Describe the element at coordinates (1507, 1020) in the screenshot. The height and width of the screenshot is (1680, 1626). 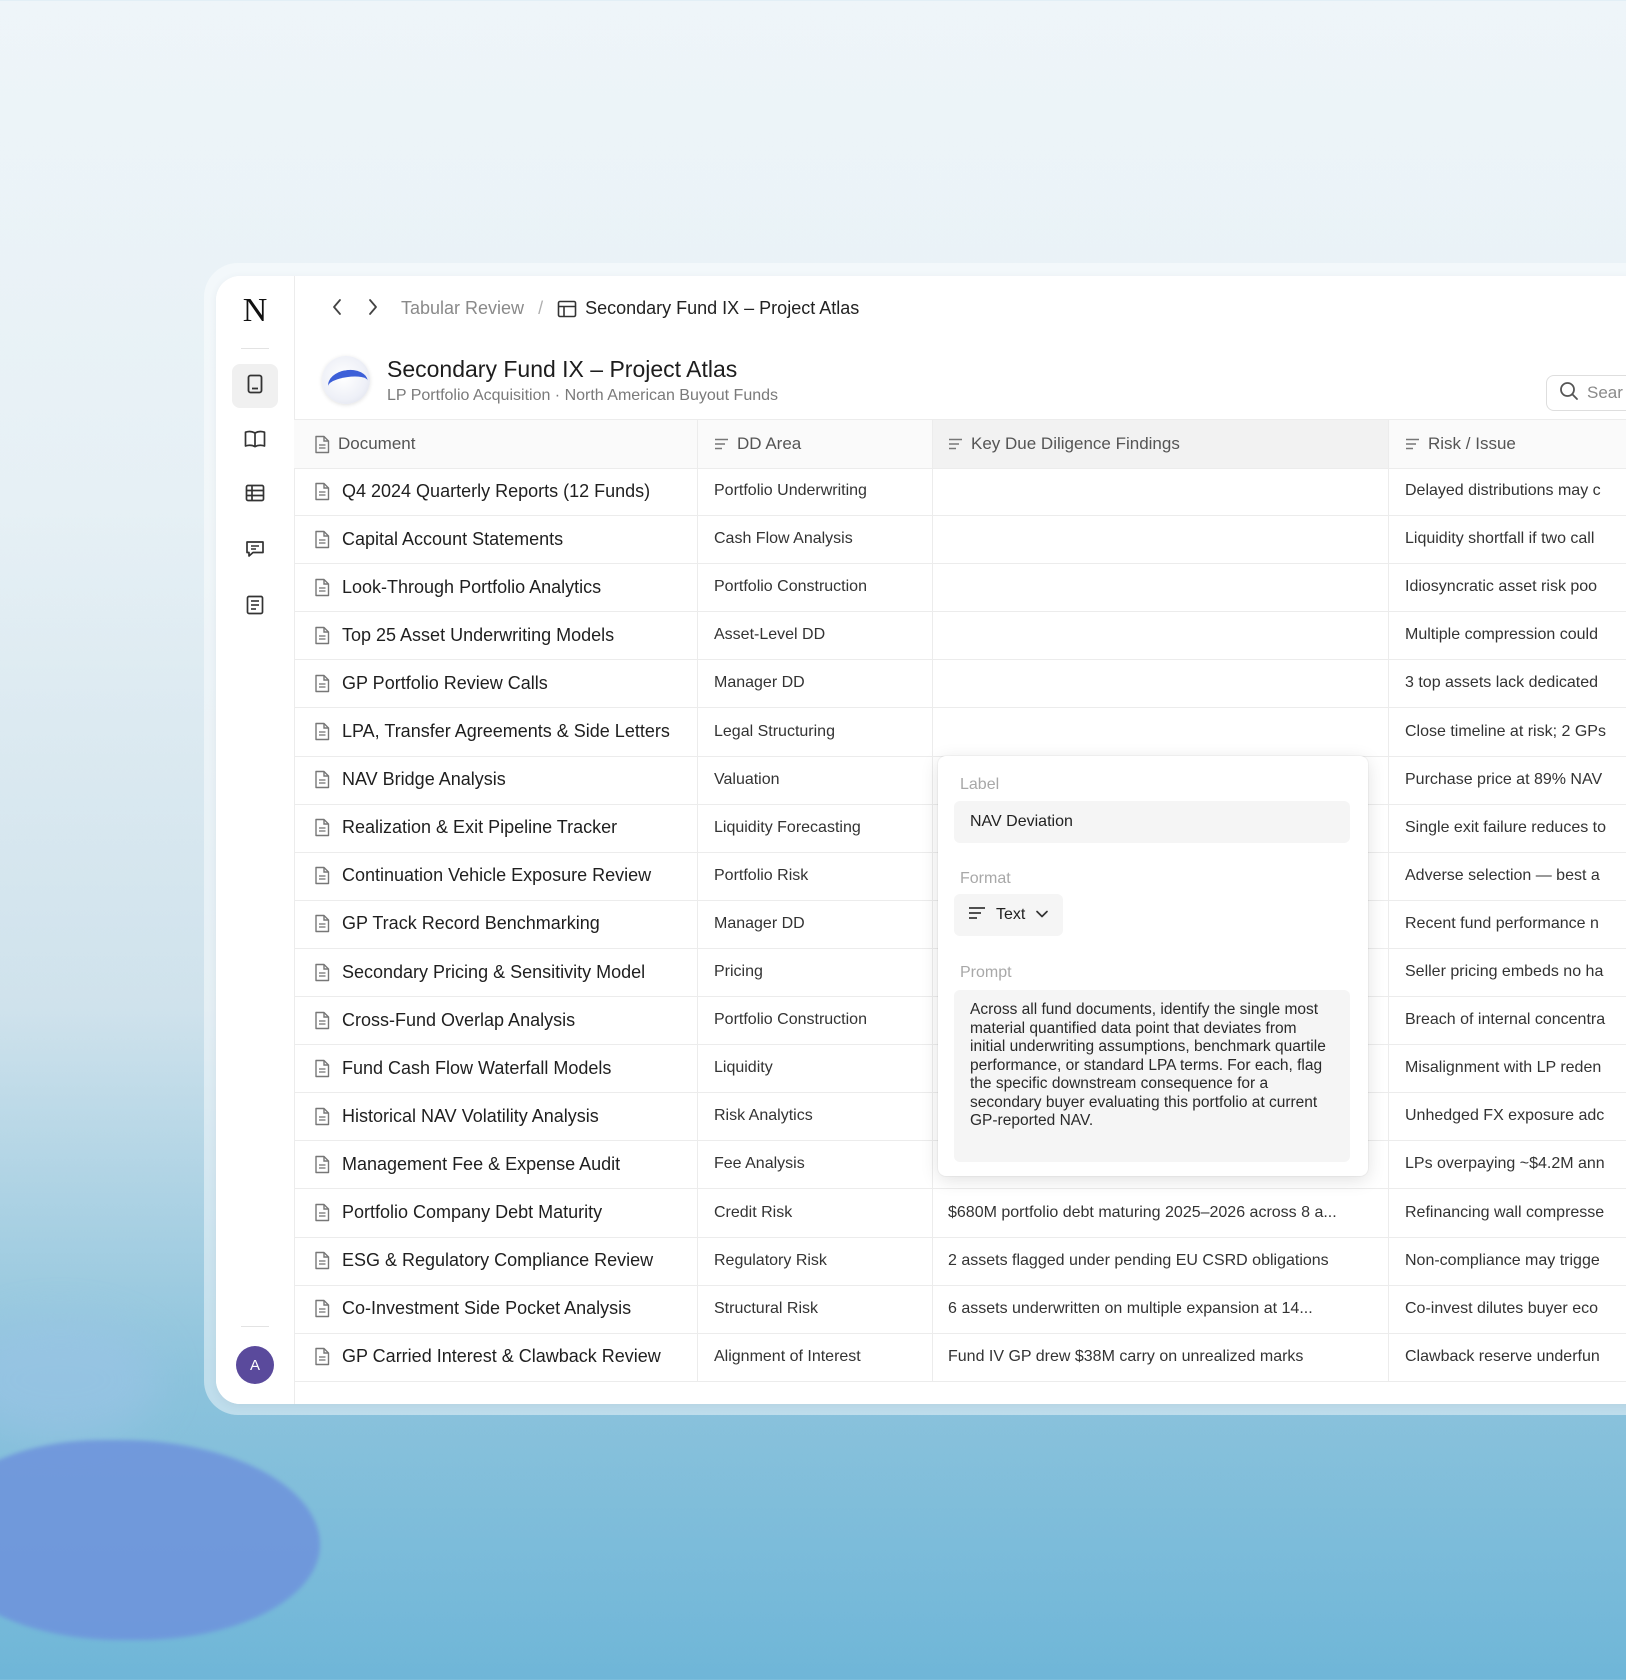
I see `risk-cell: Breach of internal concentra` at that location.